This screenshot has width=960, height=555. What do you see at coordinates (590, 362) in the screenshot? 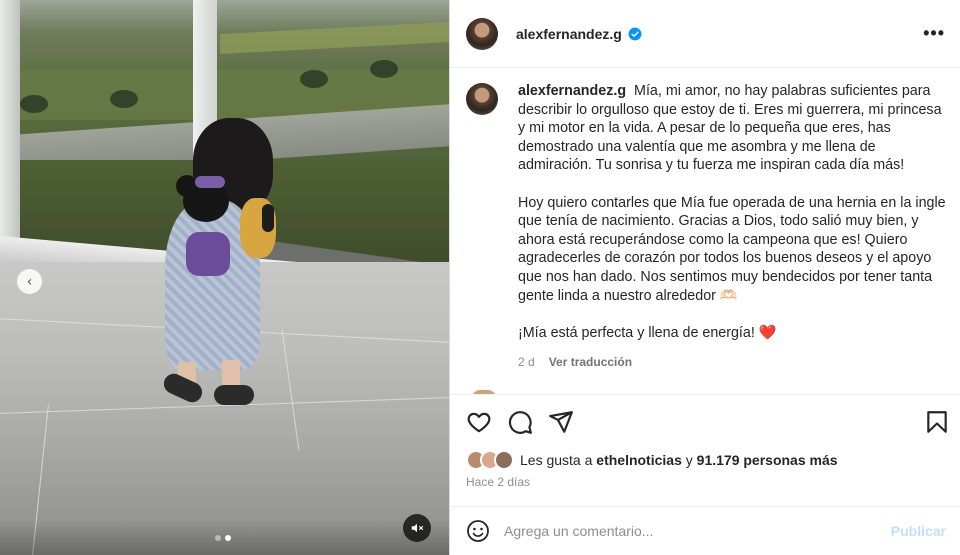
I see `translate-link: Ver traducción` at bounding box center [590, 362].